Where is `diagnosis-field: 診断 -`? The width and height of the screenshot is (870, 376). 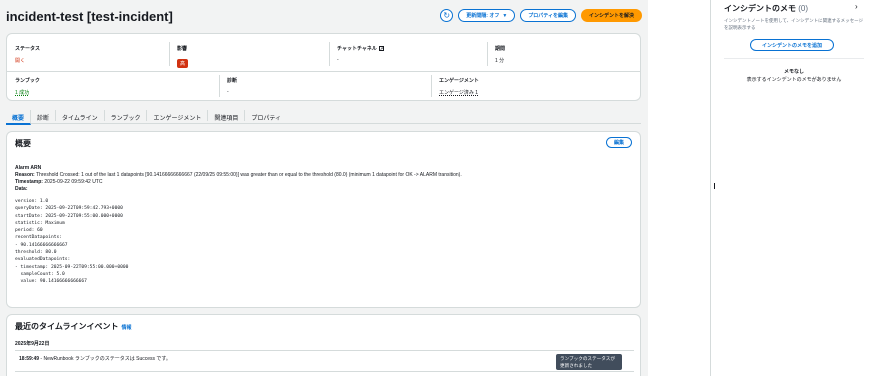 diagnosis-field: 診断 - is located at coordinates (232, 86).